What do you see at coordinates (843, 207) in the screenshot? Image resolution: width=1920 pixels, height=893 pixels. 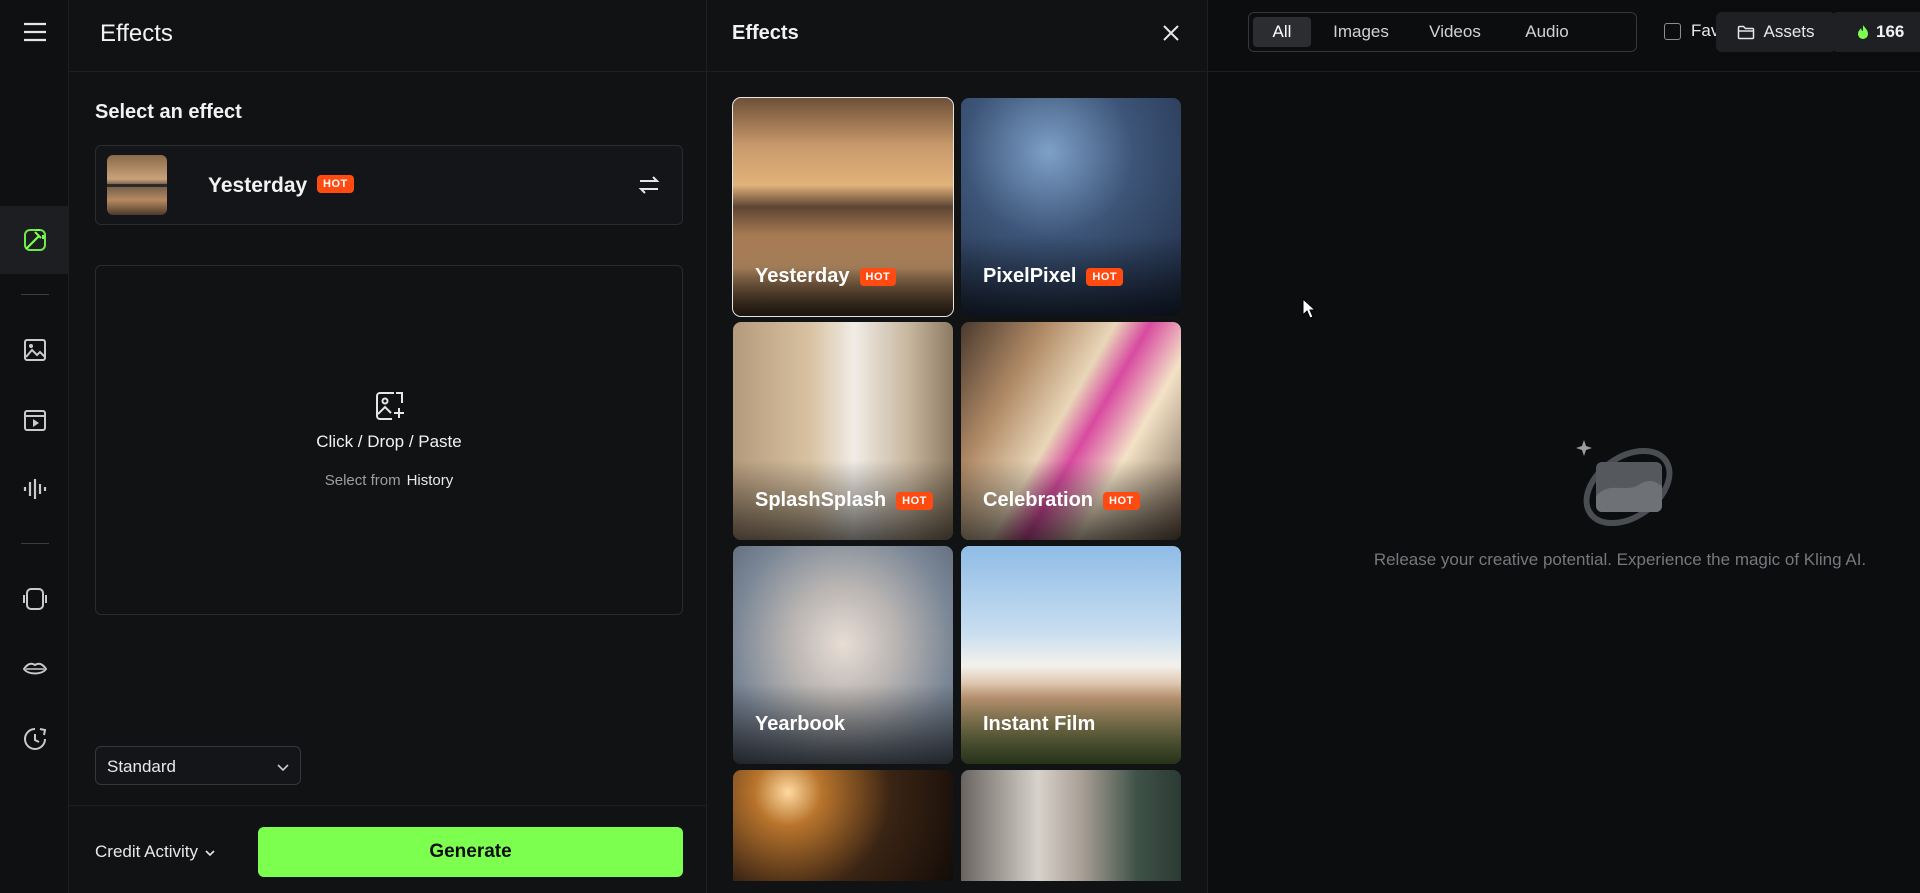 I see `effect-card-yesterday: Yesterday HOT` at bounding box center [843, 207].